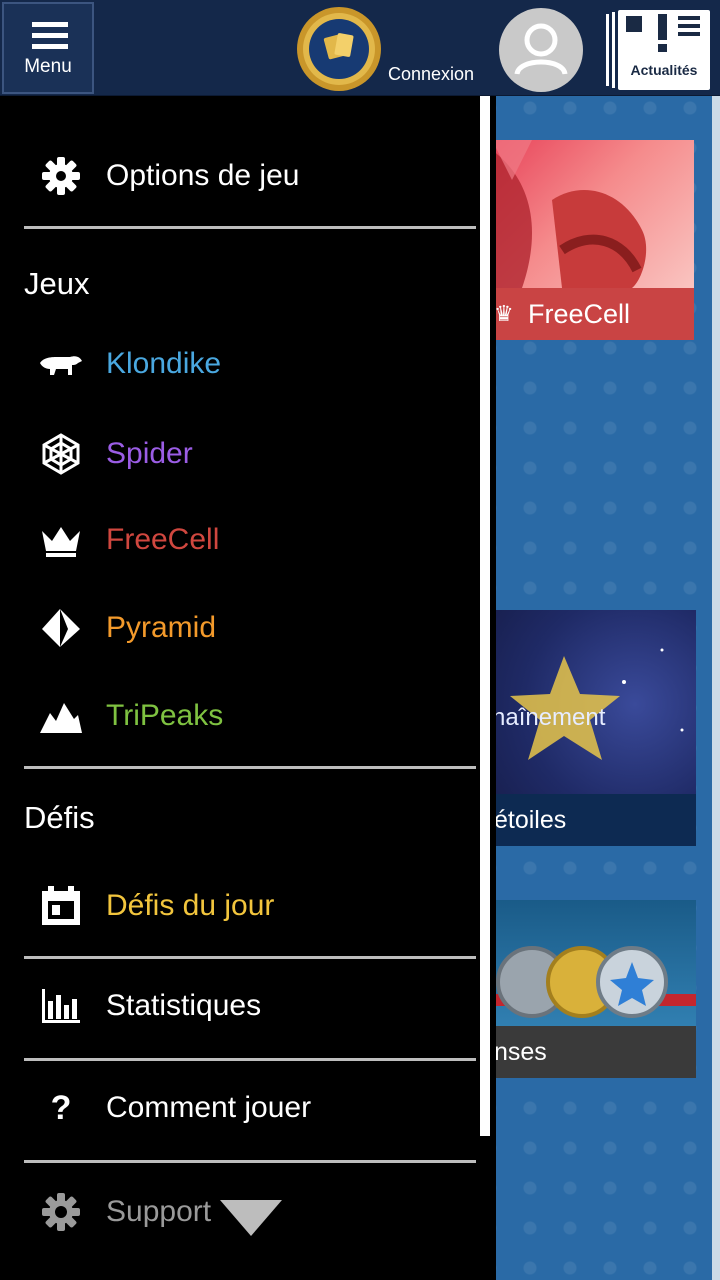 This screenshot has height=1280, width=720. What do you see at coordinates (61, 1108) in the screenshot?
I see `question-mark-icon: ?` at bounding box center [61, 1108].